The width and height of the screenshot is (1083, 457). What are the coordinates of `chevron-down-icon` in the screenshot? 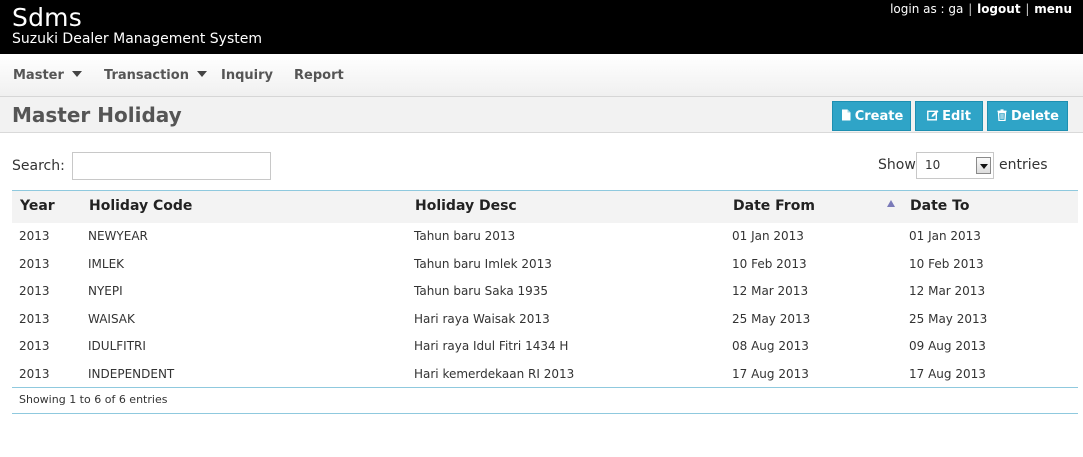 It's located at (983, 165).